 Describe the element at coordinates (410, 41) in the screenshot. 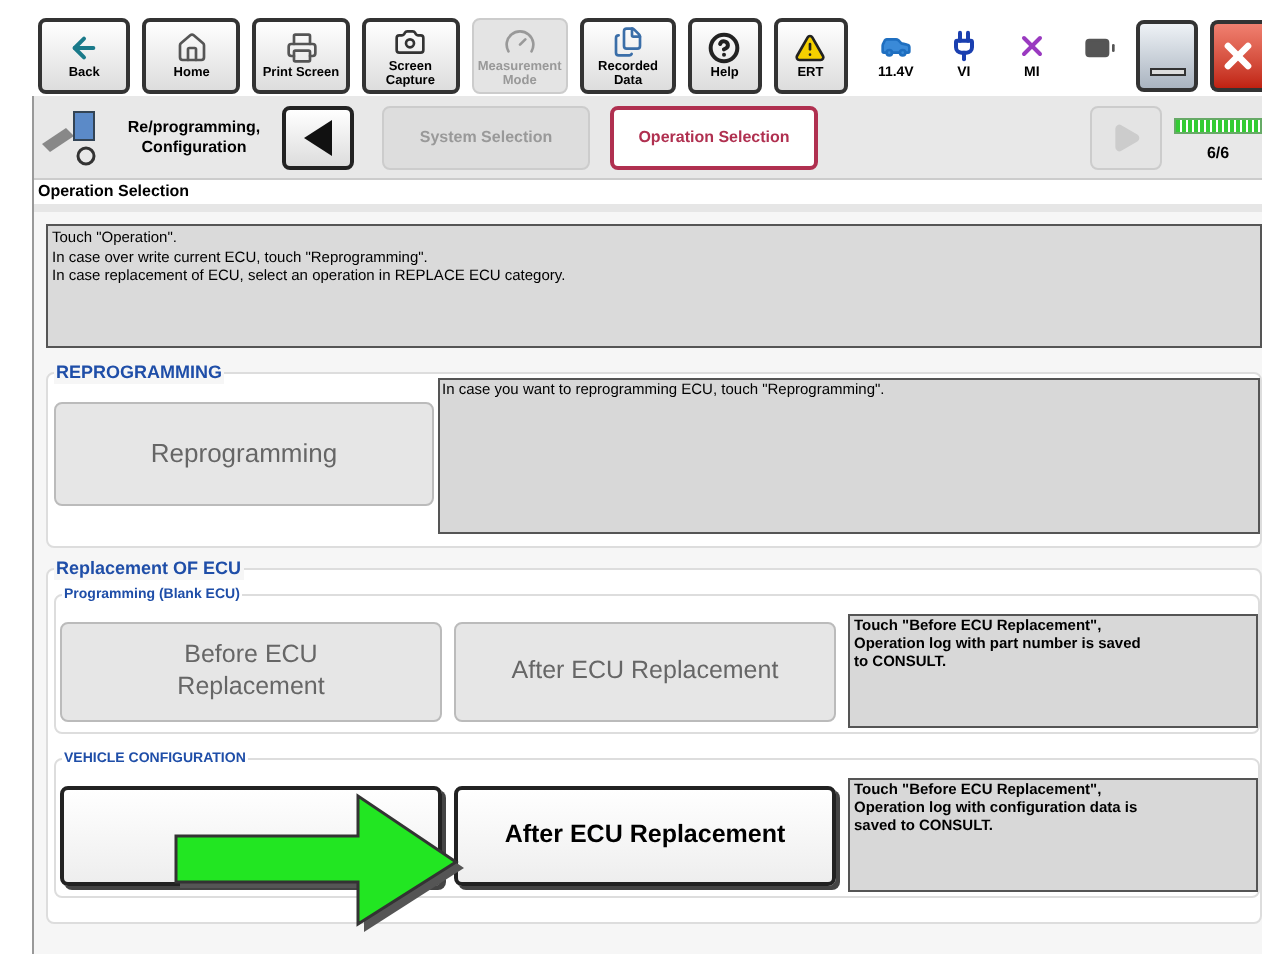

I see `camera-icon` at that location.